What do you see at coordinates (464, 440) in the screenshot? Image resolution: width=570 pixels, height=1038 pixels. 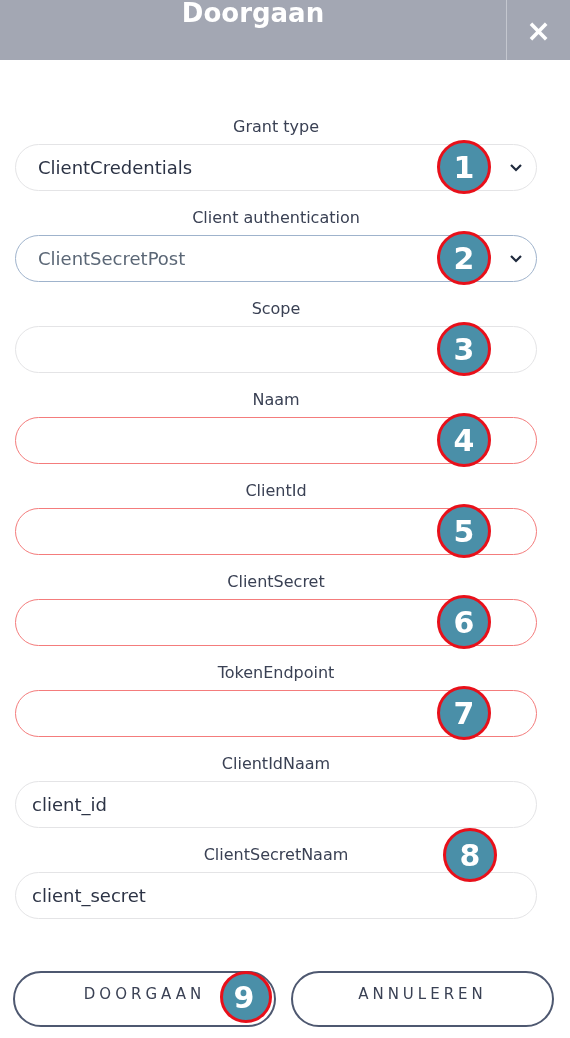 I see `callout-badge: 4` at bounding box center [464, 440].